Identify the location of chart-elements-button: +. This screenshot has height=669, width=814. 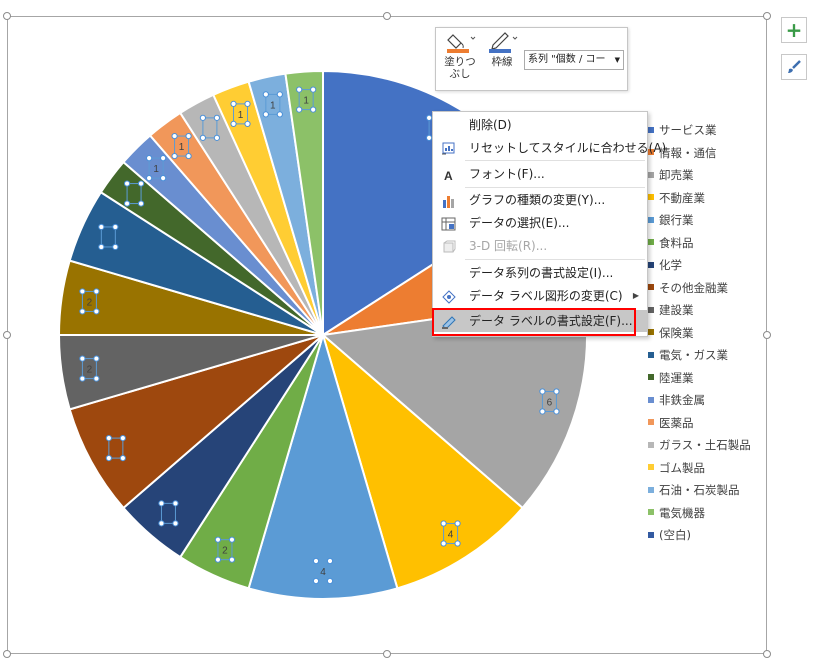
(794, 30).